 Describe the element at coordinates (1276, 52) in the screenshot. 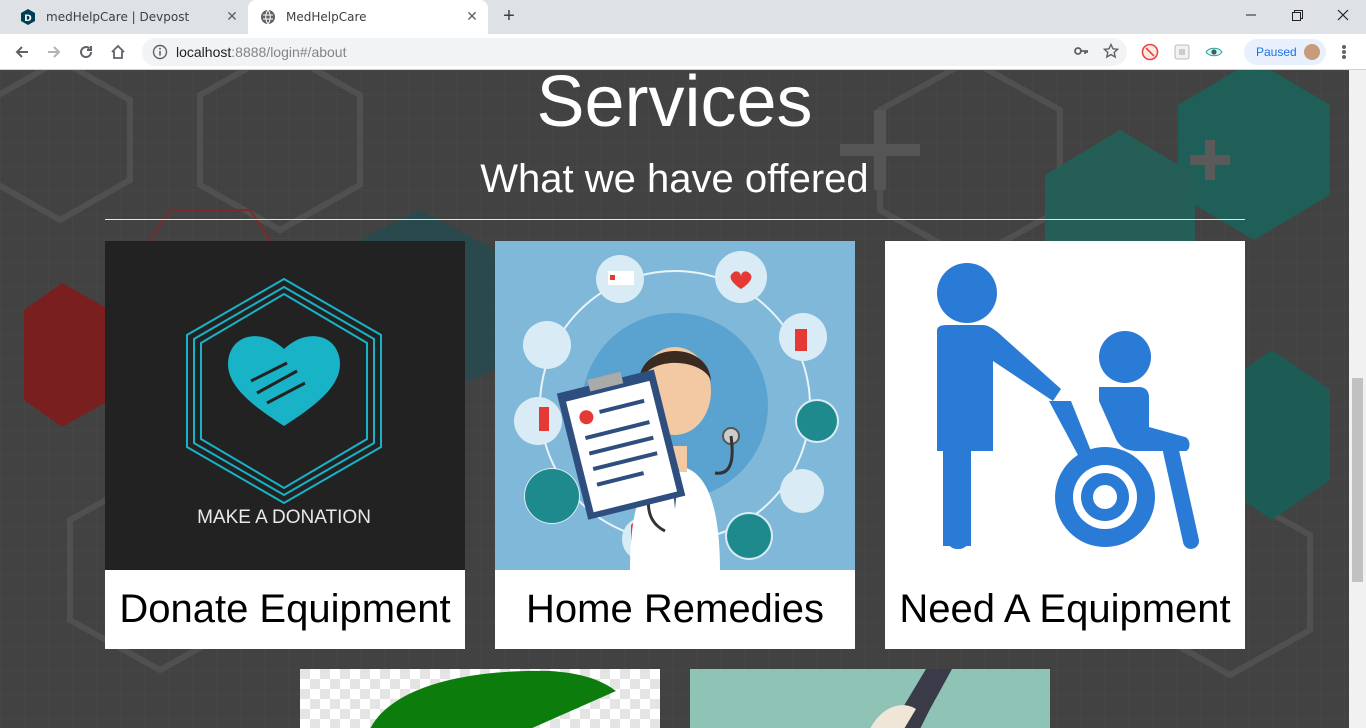

I see `profile-status: Paused` at that location.